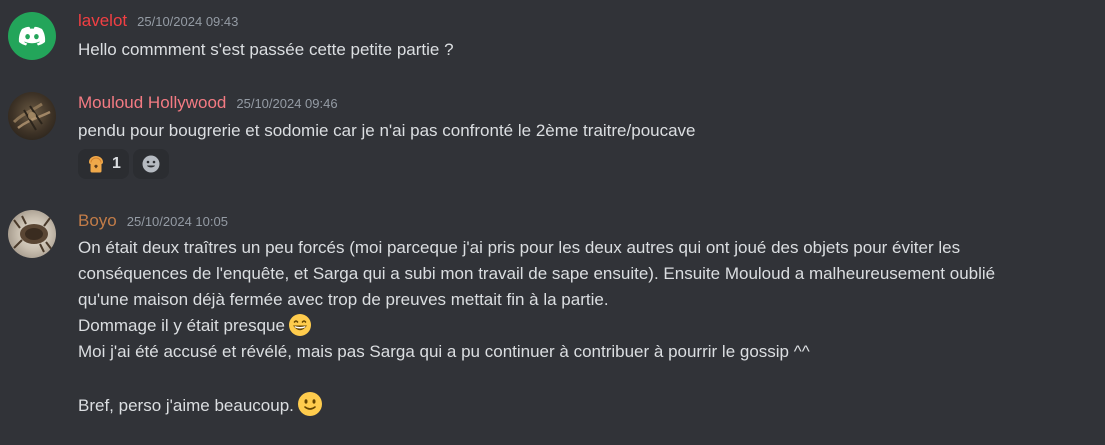 The image size is (1105, 445). I want to click on reactions-bar: 1, so click(123, 164).